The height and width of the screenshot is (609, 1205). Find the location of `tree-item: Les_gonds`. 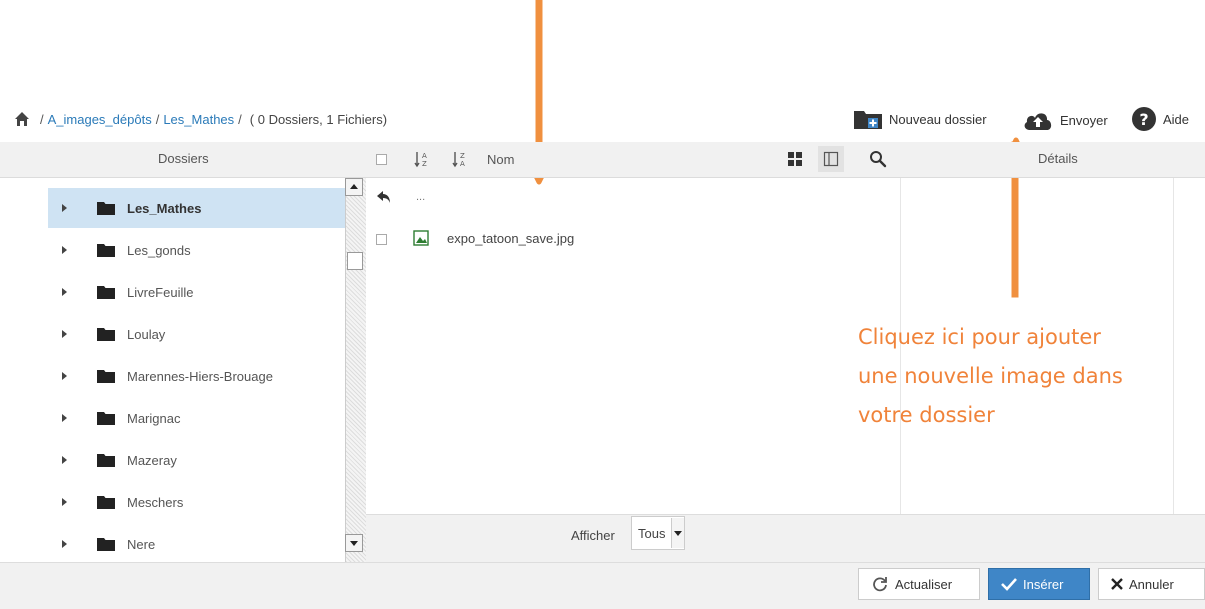

tree-item: Les_gonds is located at coordinates (196, 250).